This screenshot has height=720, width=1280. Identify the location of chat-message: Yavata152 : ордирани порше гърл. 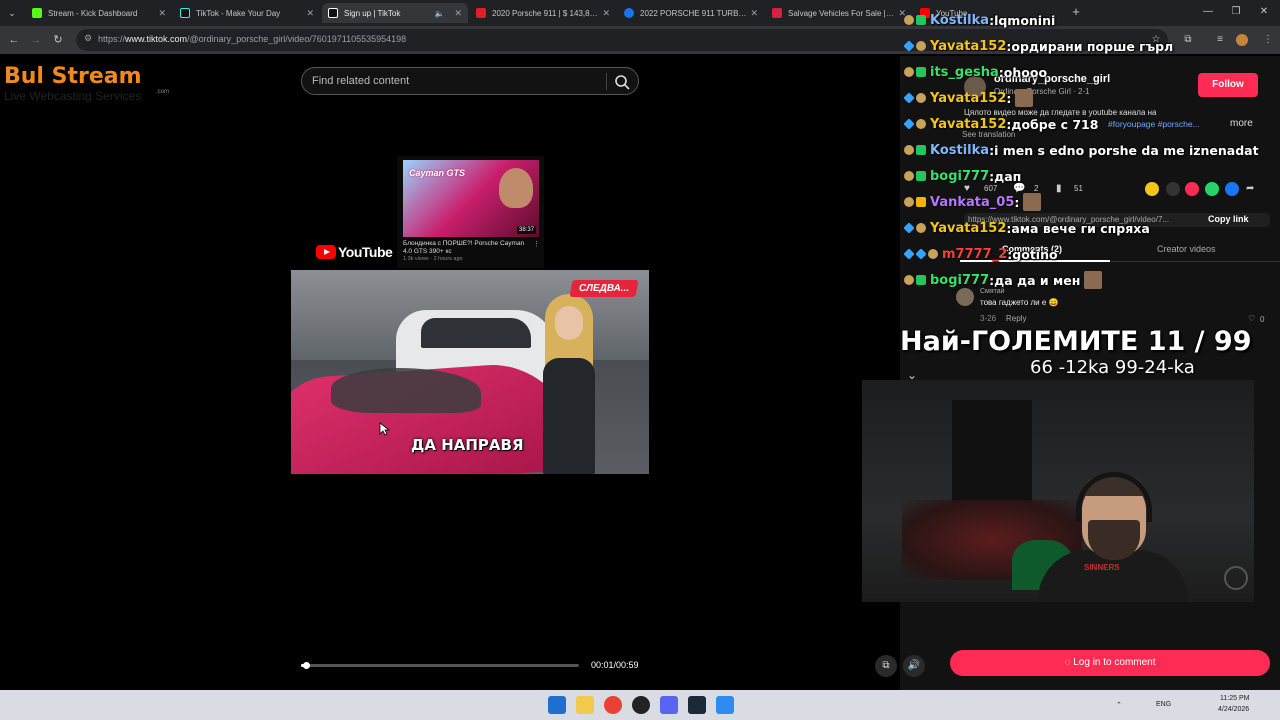
(1038, 46).